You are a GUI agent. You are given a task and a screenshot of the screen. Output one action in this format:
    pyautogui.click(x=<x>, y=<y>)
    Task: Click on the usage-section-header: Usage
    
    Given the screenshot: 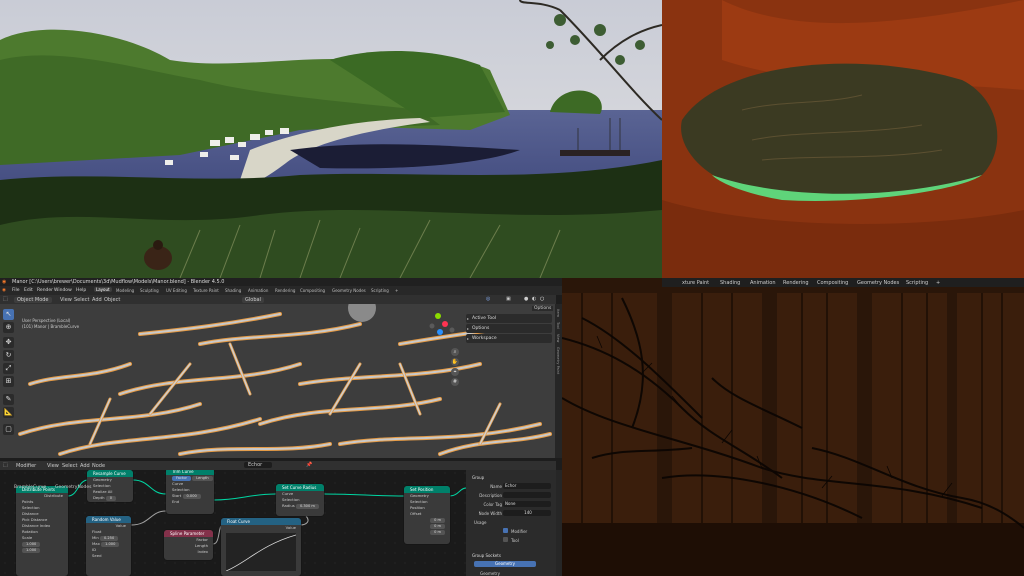 What is the action you would take?
    pyautogui.click(x=511, y=522)
    